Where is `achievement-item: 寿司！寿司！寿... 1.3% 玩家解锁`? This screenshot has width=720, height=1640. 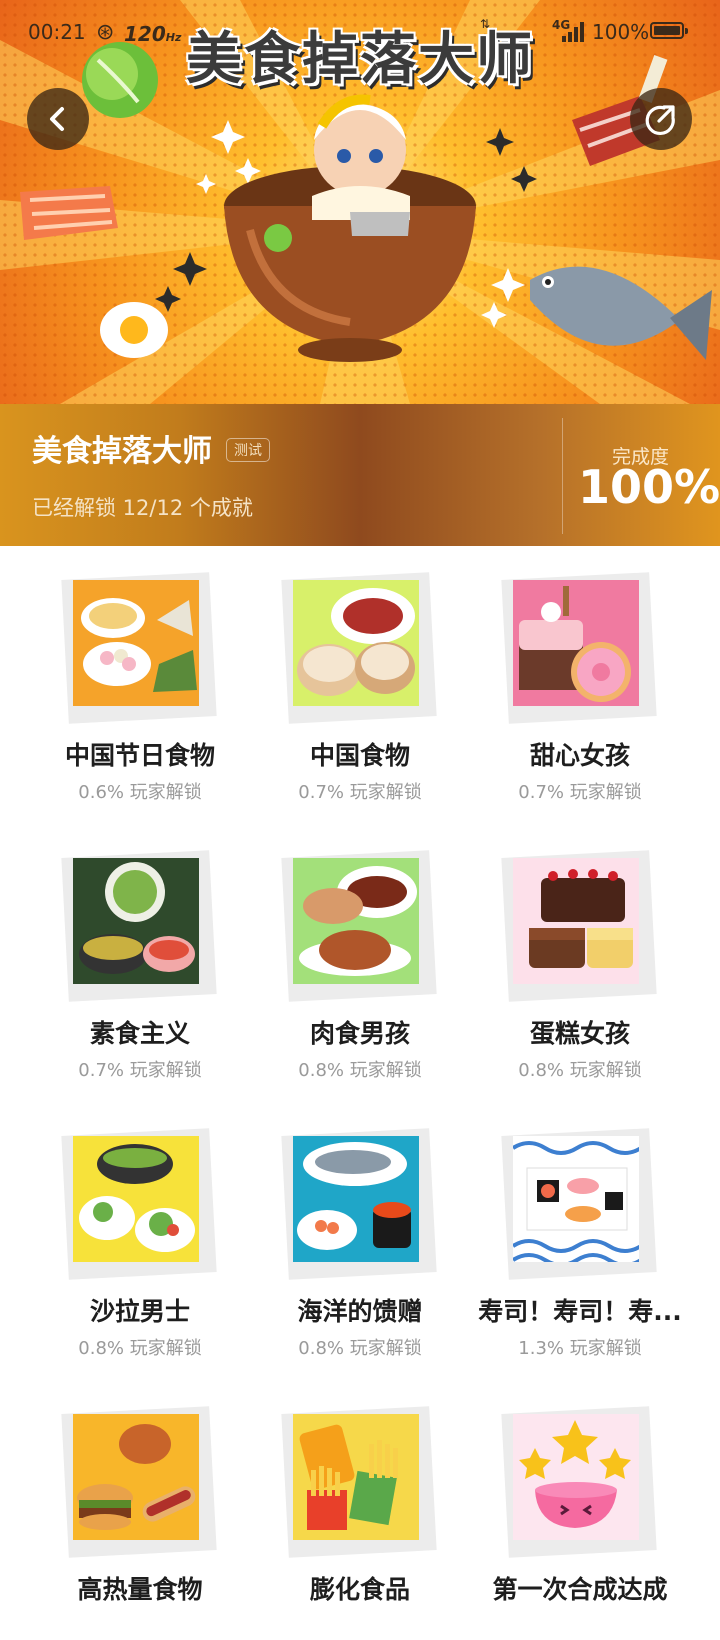
achievement-item: 寿司！寿司！寿... 1.3% 玩家解锁 is located at coordinates (580, 1232).